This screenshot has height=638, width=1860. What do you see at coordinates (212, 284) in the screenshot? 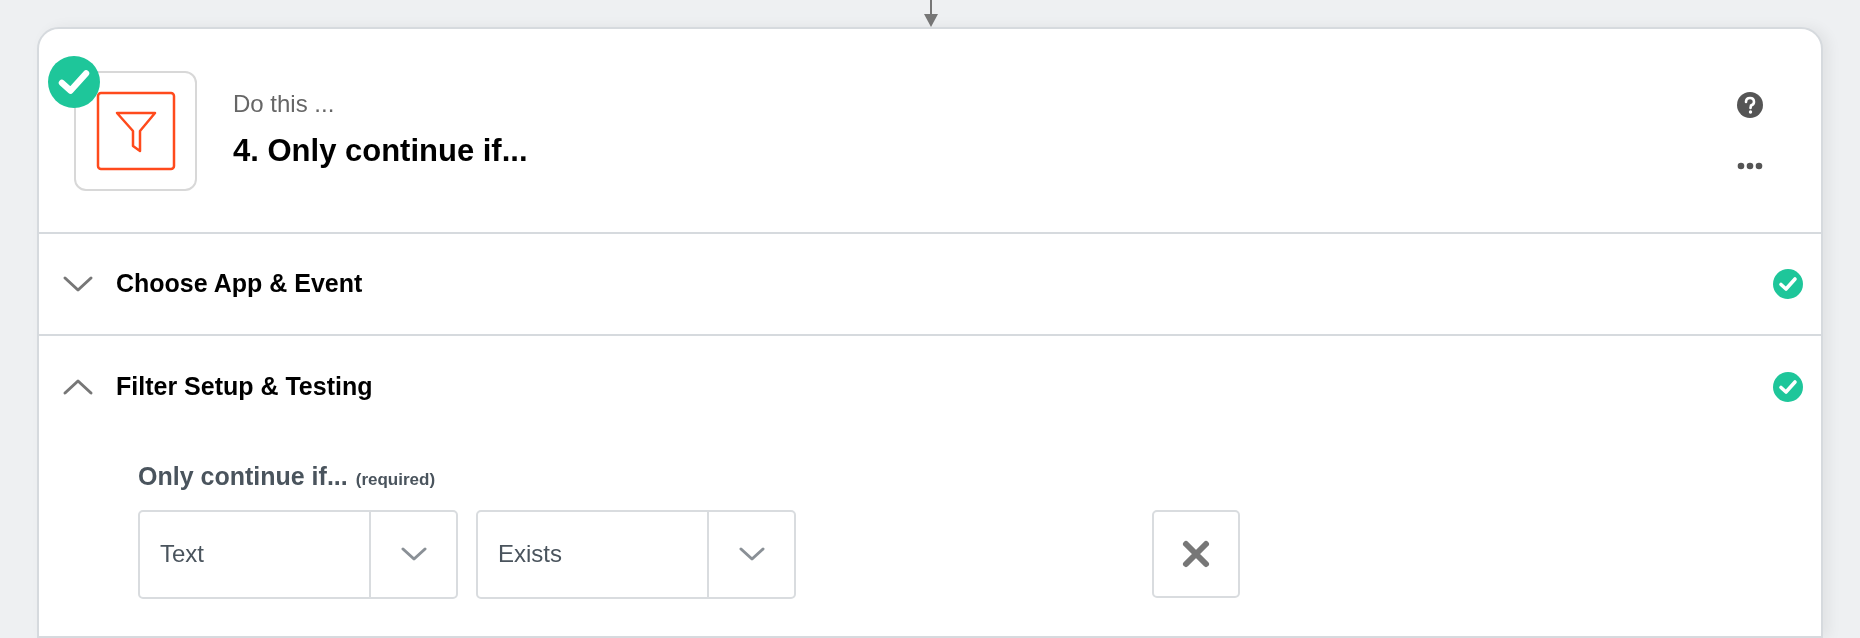
I see `section-toggle: Choose App & Event` at bounding box center [212, 284].